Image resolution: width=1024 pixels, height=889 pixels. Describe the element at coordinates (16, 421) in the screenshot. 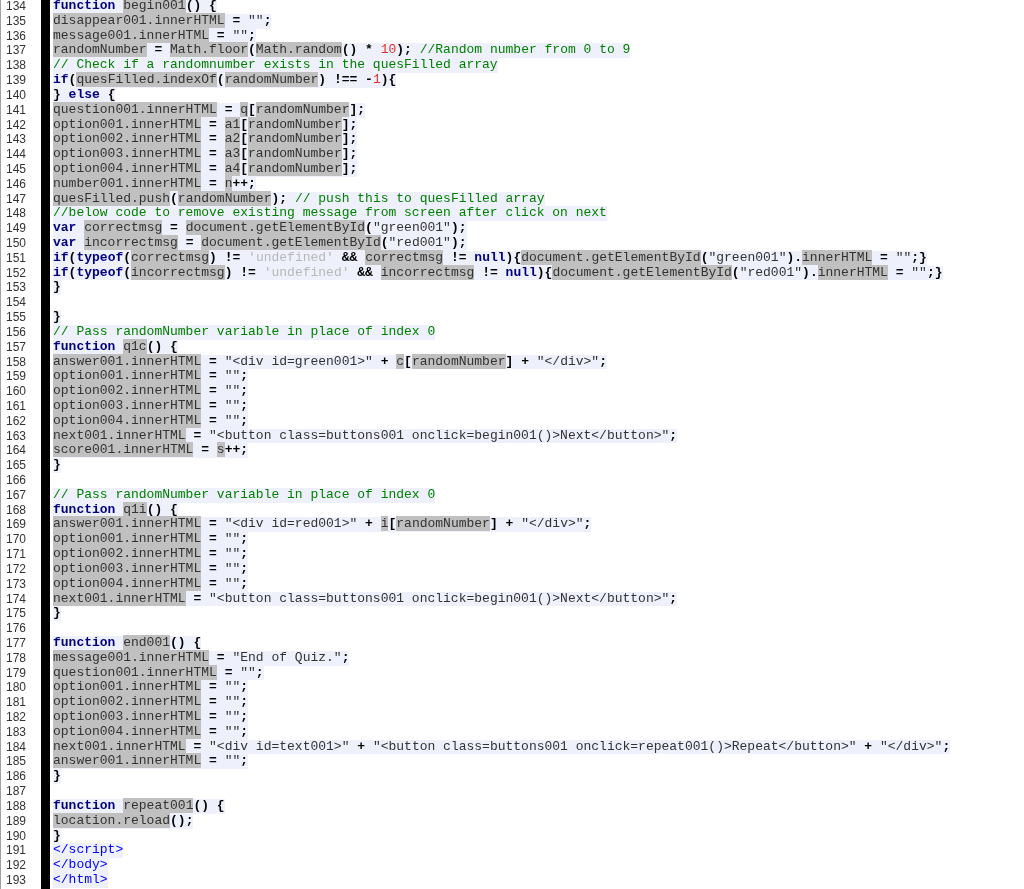

I see `line-number: 162` at that location.